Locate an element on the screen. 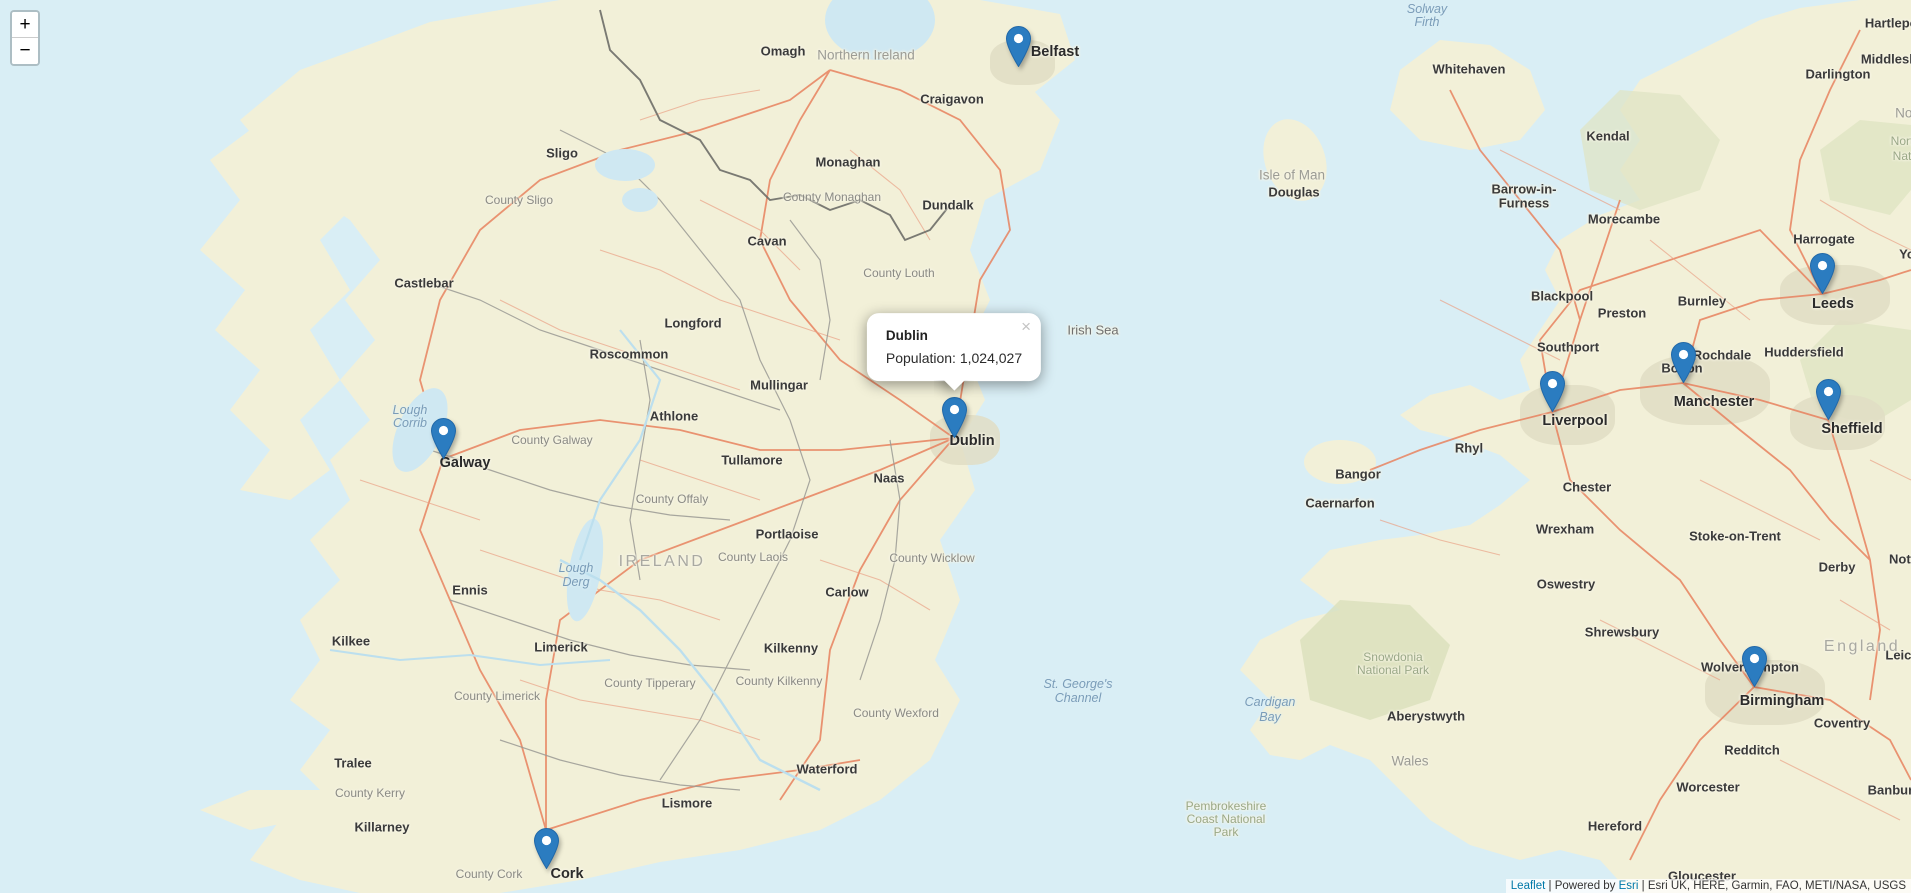  popup-tip is located at coordinates (954, 390).